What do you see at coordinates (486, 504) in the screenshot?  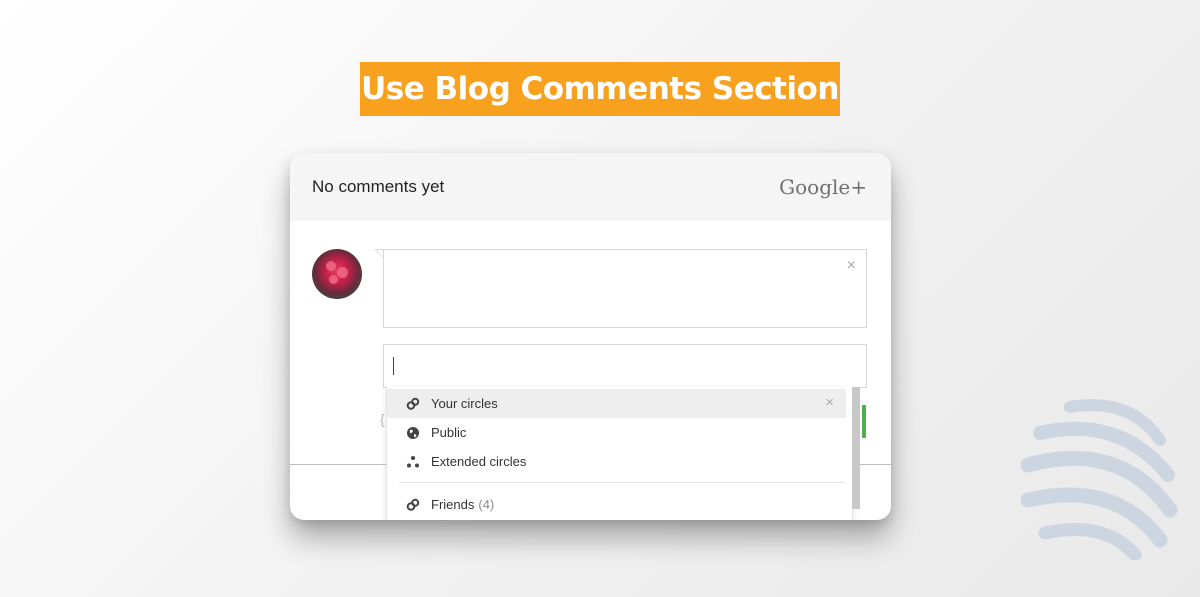 I see `dropdown-item-count: (4)` at bounding box center [486, 504].